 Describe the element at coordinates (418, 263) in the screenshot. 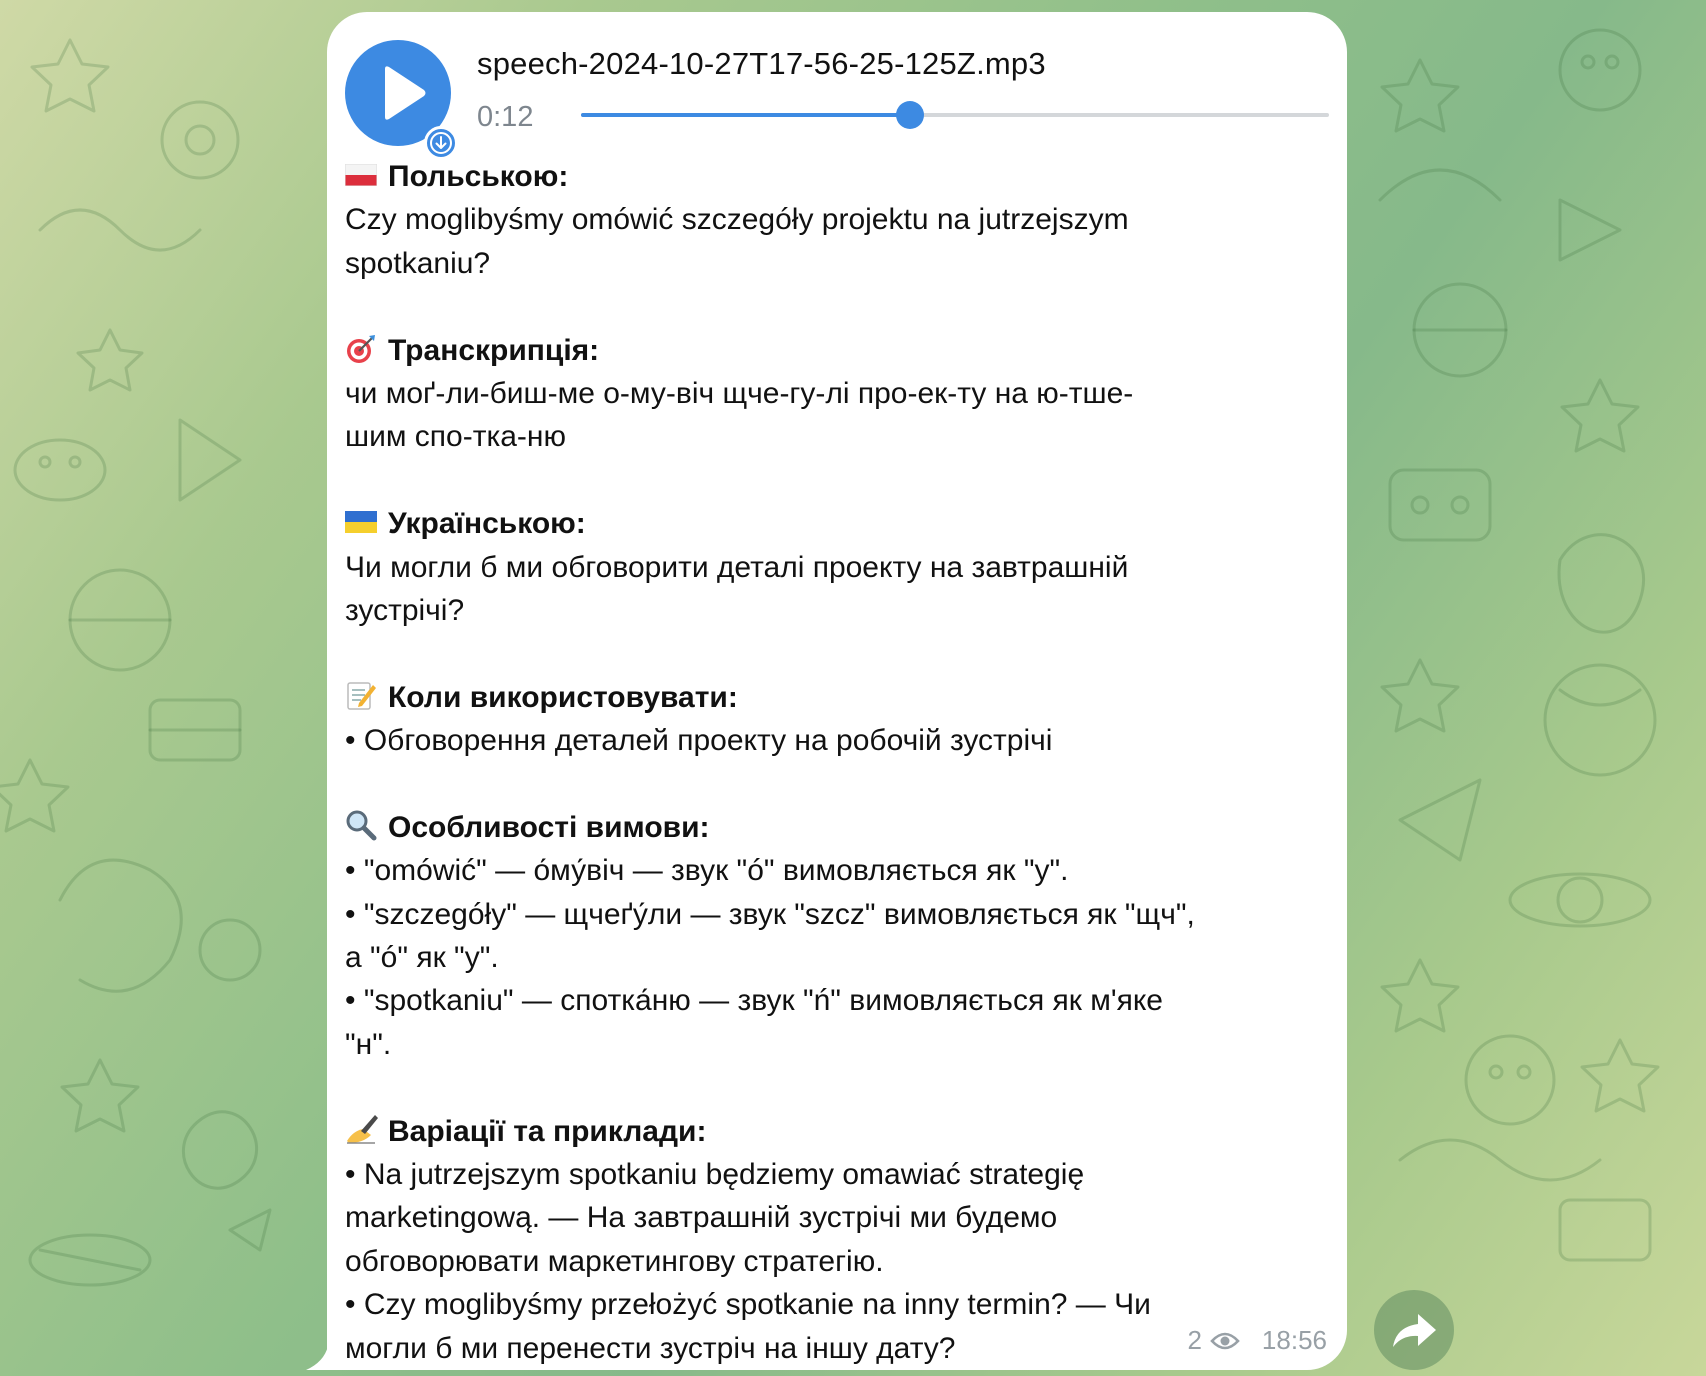

I see `line-text: spotkaniu?` at that location.